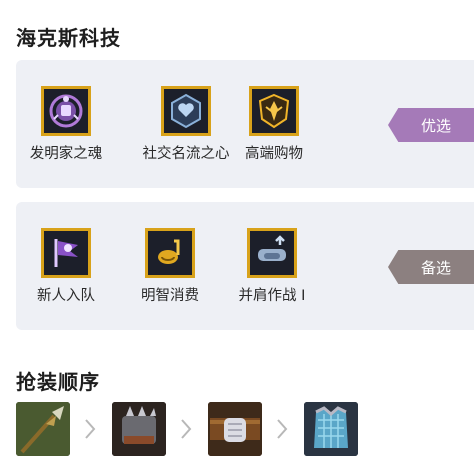 The height and width of the screenshot is (470, 474). I want to click on build-order-title: 抢装顺序, so click(58, 382).